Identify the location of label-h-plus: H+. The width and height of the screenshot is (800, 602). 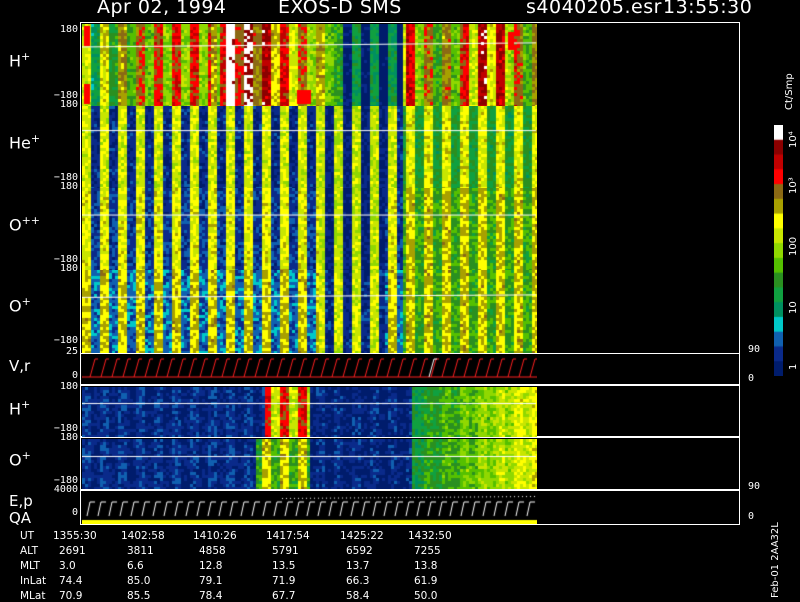
(20, 60).